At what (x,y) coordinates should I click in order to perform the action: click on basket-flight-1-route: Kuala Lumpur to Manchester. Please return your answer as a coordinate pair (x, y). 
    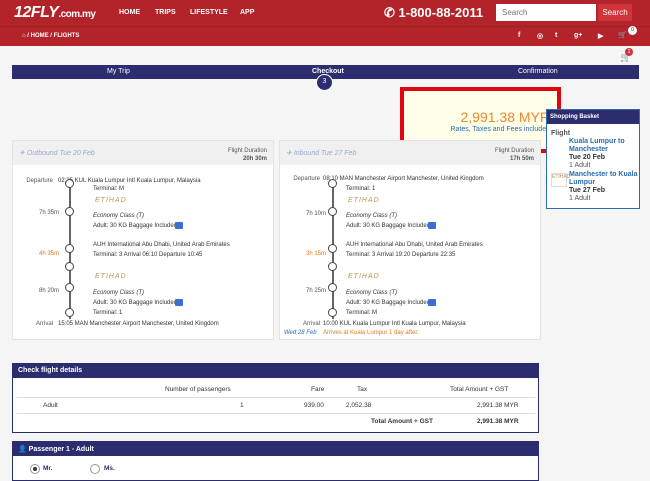
    Looking at the image, I should click on (604, 146).